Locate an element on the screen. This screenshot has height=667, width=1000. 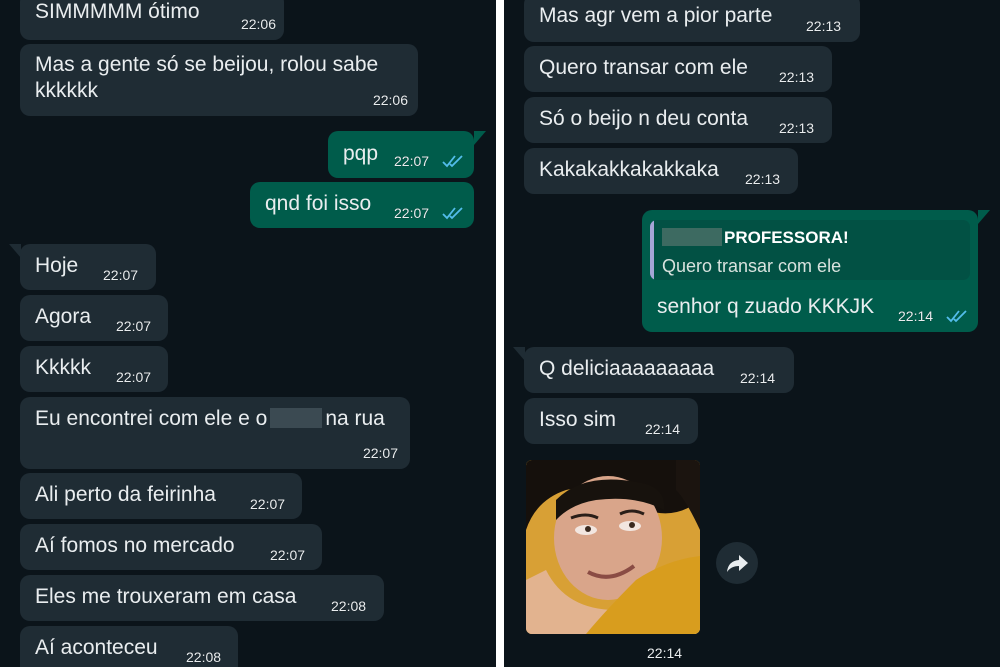
message-bubble: Aí fomos no mercado 22:07 is located at coordinates (171, 547).